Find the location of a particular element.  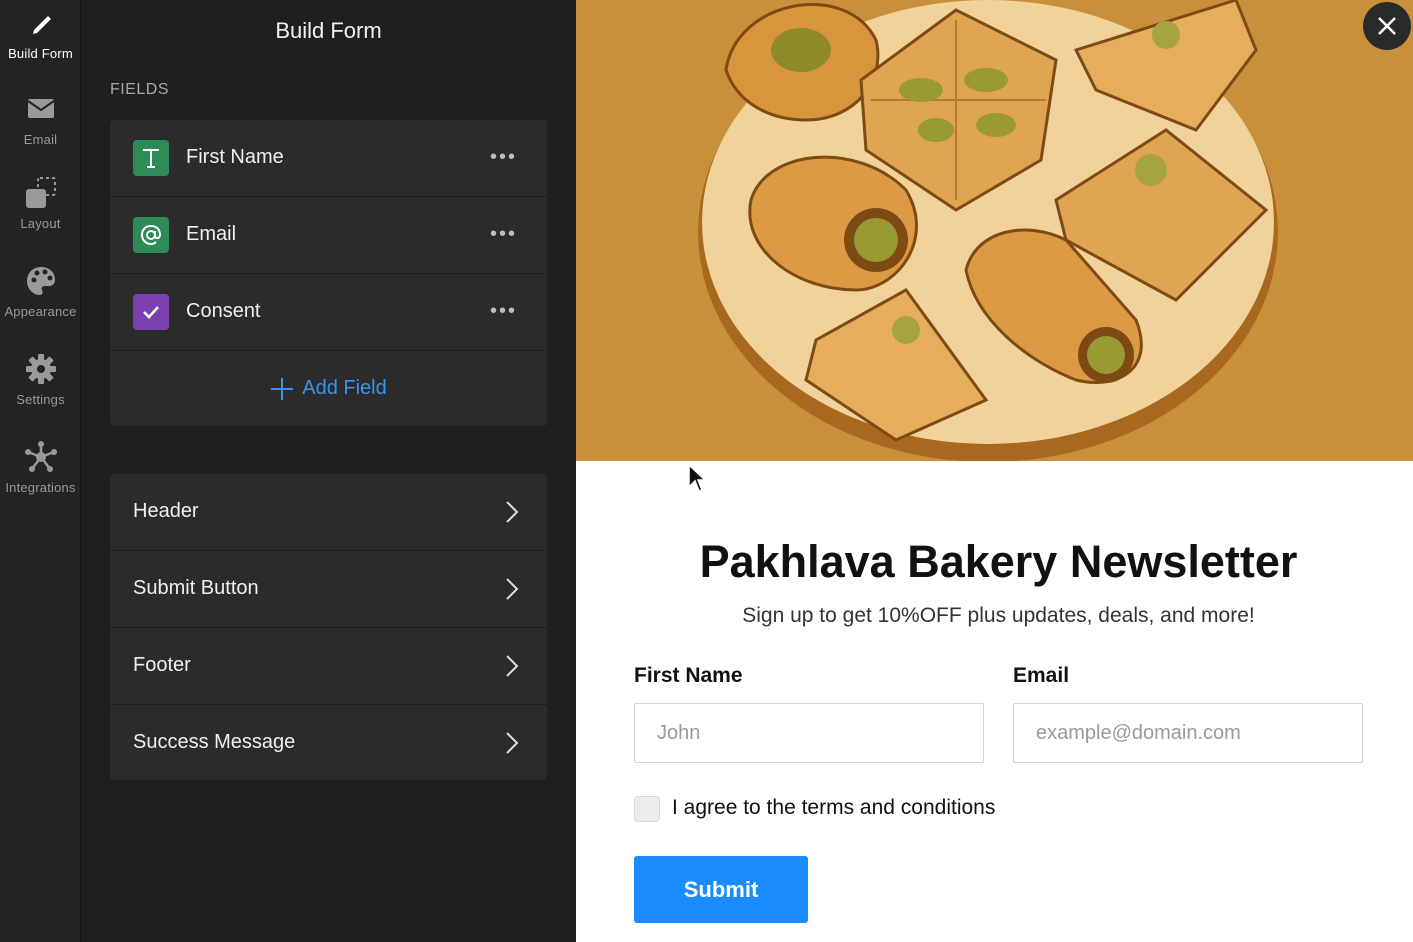

panel-title: Build Form is located at coordinates (328, 30).